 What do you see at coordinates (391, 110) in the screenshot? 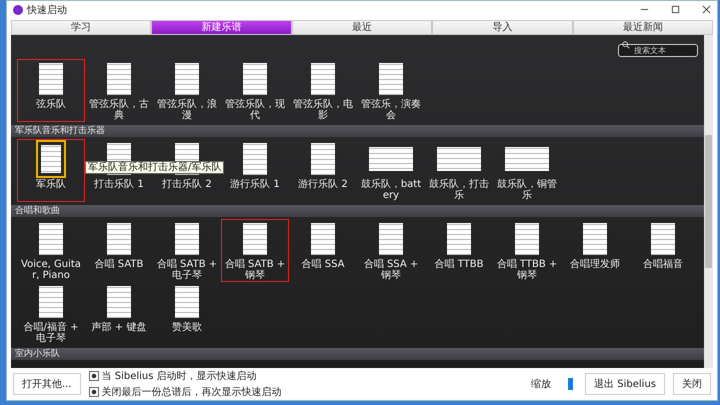
I see `template-label: 管弦乐，演奏会` at bounding box center [391, 110].